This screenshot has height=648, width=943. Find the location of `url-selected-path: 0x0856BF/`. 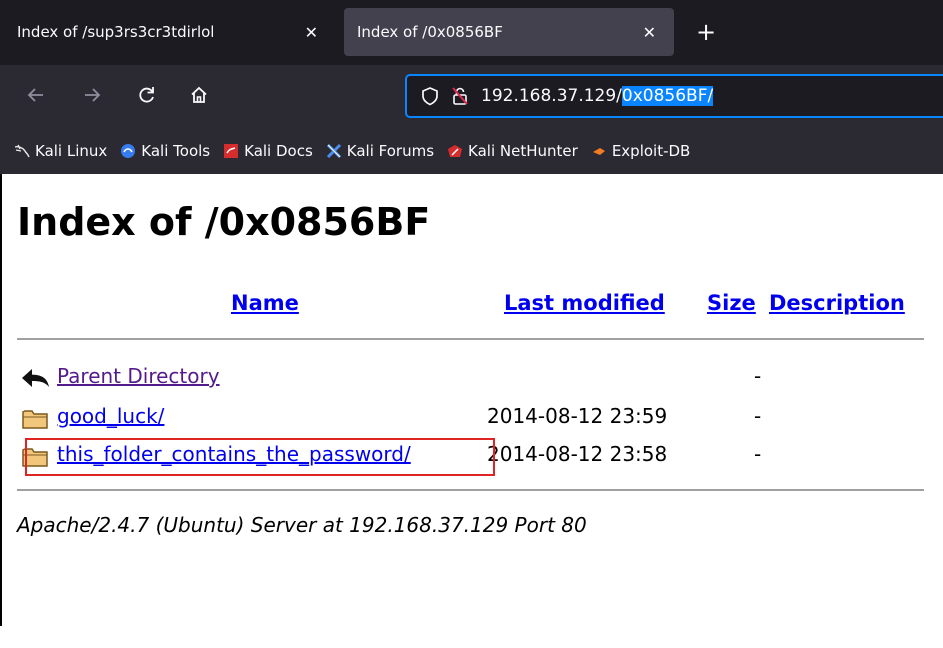

url-selected-path: 0x0856BF/ is located at coordinates (667, 96).